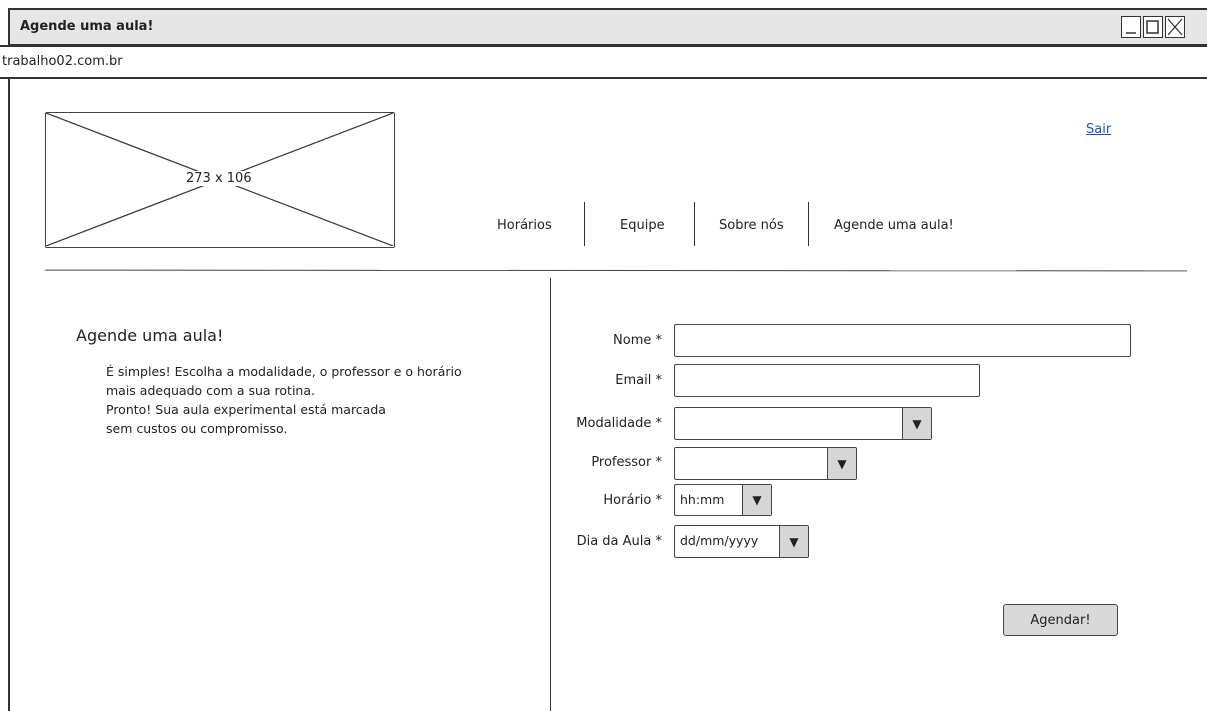 The image size is (1207, 711). What do you see at coordinates (1060, 620) in the screenshot?
I see `agendar-button: Agendar!` at bounding box center [1060, 620].